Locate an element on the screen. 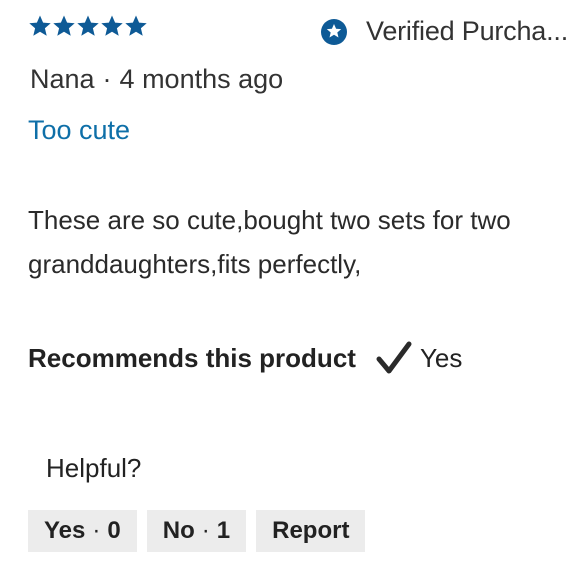 Image resolution: width=580 pixels, height=580 pixels. recommends-value: Yes is located at coordinates (441, 357).